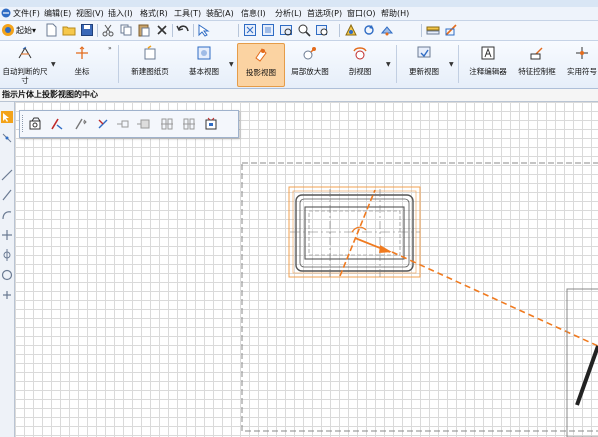 This screenshot has height=437, width=598. Describe the element at coordinates (310, 64) in the screenshot. I see `detail-view-button: 局部放大图` at that location.